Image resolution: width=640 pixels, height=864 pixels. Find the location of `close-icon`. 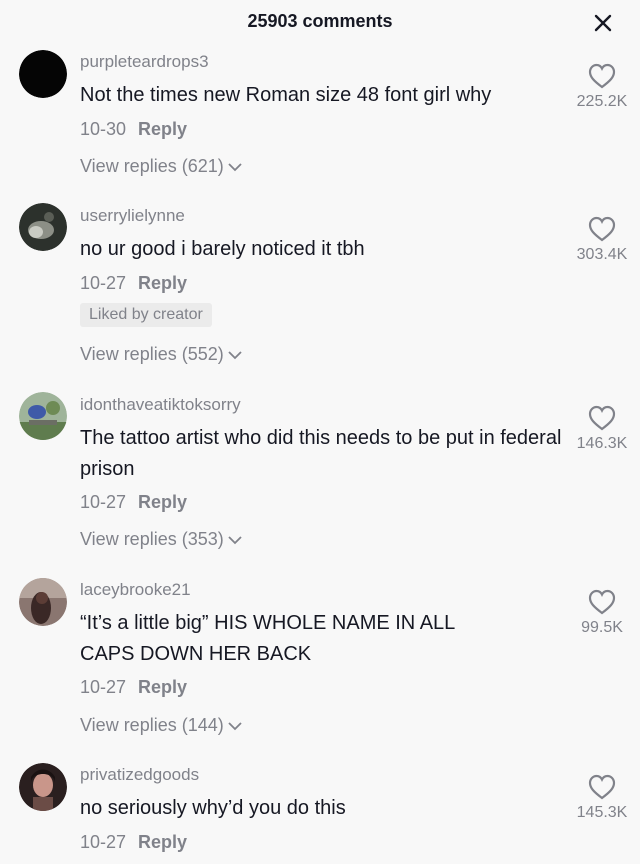

close-icon is located at coordinates (603, 23).